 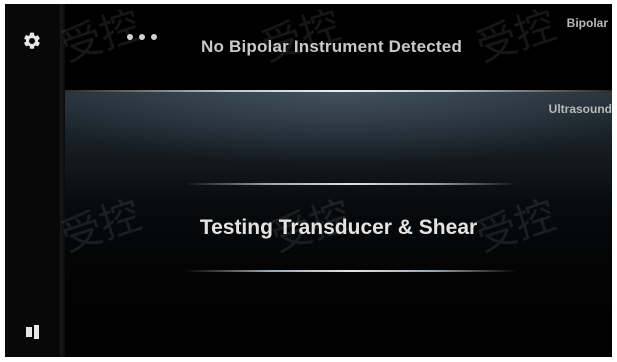 I want to click on ultrasound-section-label: Ultrasound, so click(x=580, y=109).